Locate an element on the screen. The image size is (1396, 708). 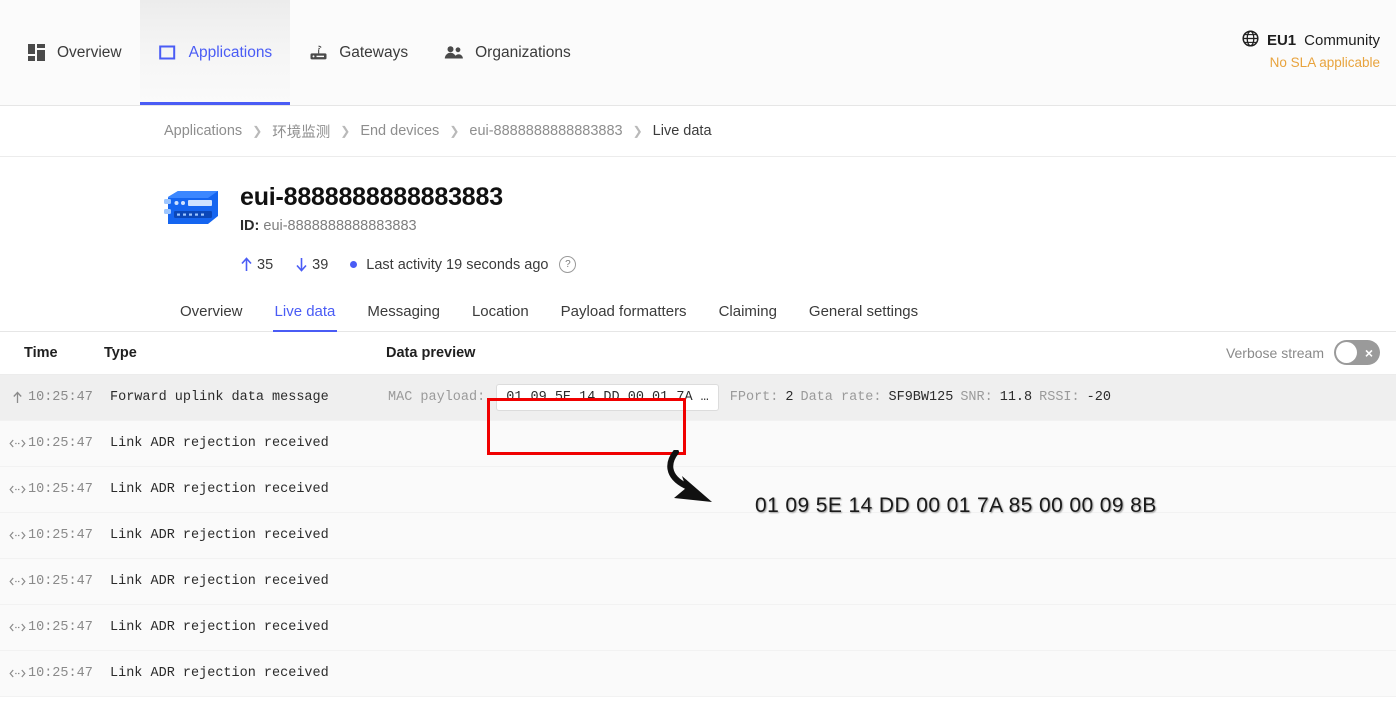
column-header-time: Time is located at coordinates (41, 353).